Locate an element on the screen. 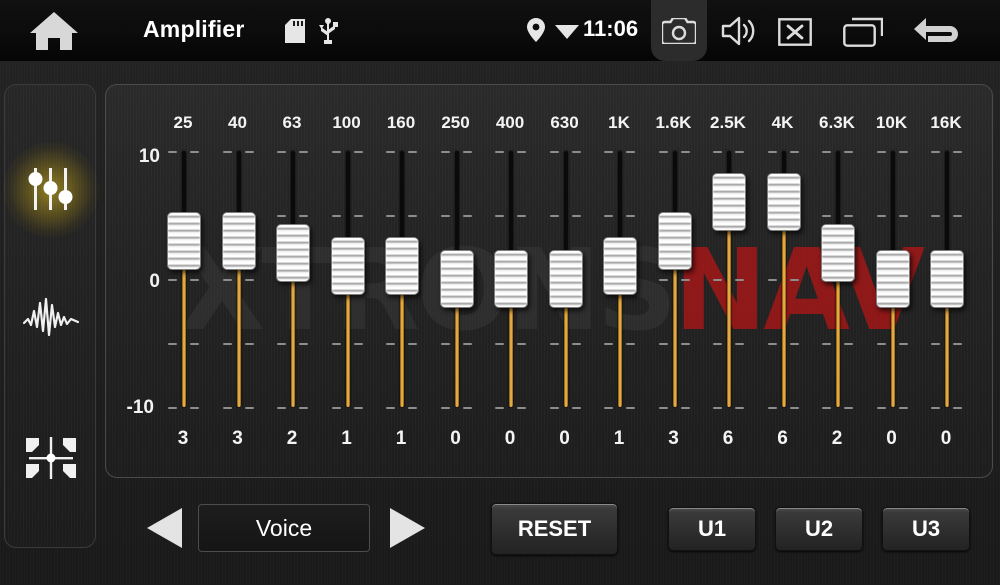 This screenshot has height=585, width=1000. eq-band: 6.3K 2 is located at coordinates (837, 281).